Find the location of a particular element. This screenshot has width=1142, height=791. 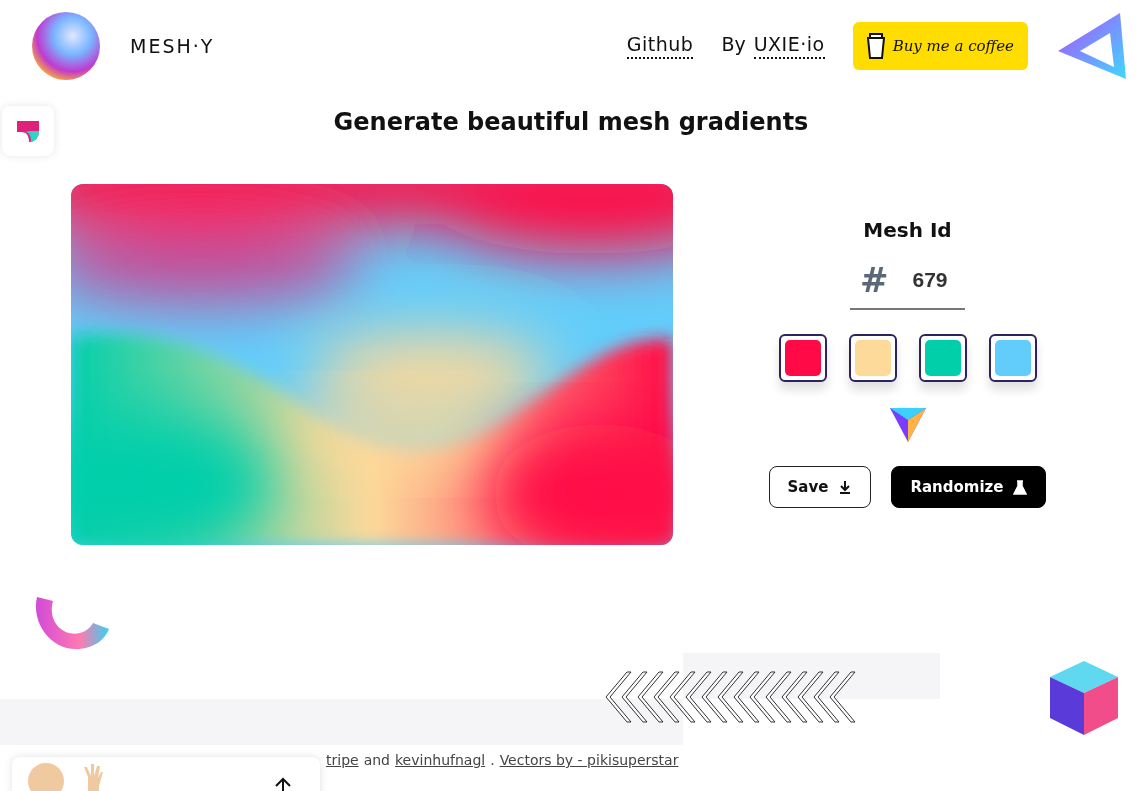

mesh-id-field: # 679 is located at coordinates (907, 283).